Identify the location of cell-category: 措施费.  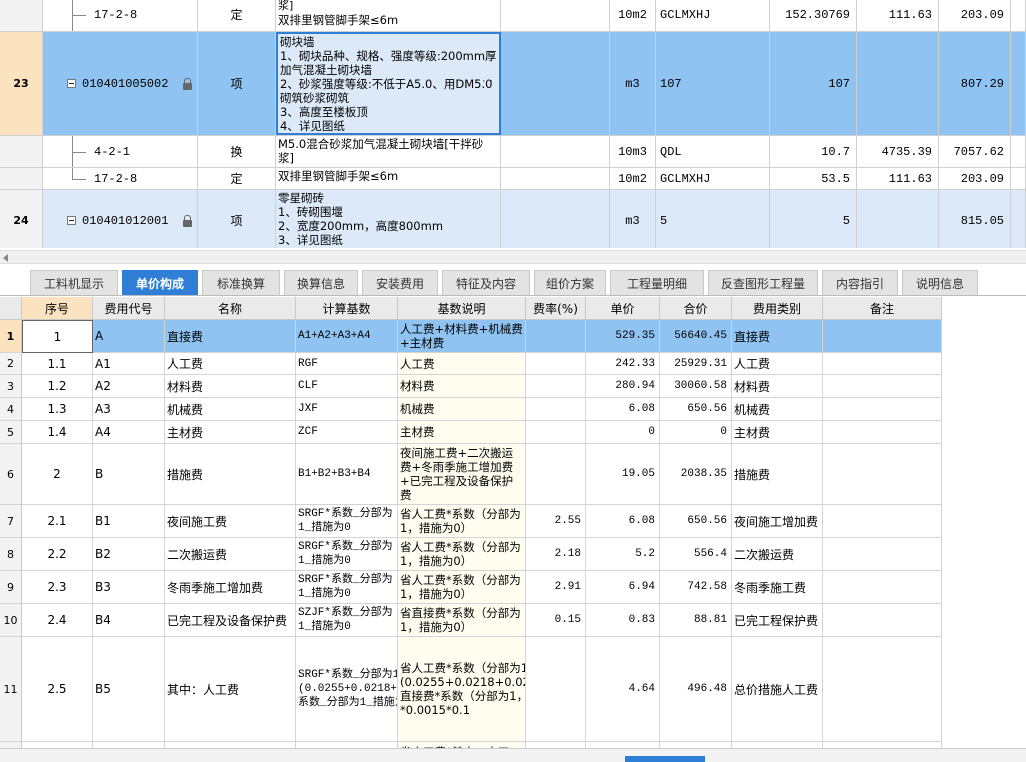
(777, 474).